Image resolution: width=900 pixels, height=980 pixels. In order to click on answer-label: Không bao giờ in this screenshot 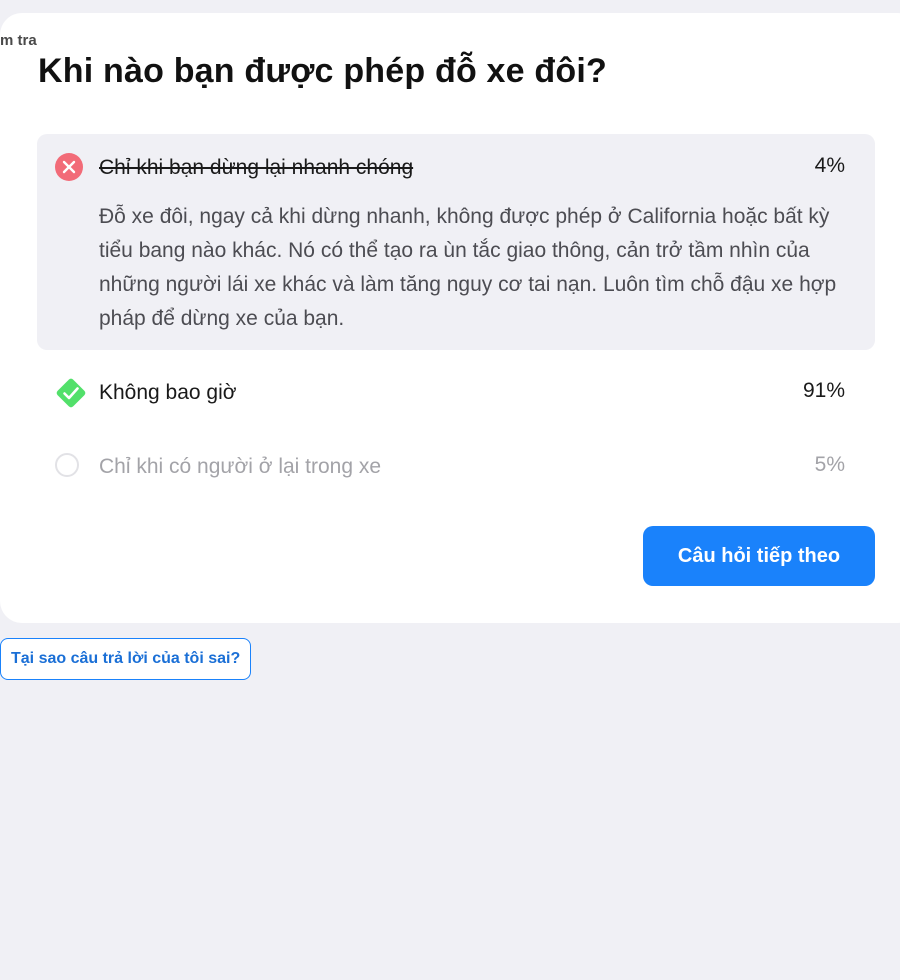, I will do `click(168, 392)`.